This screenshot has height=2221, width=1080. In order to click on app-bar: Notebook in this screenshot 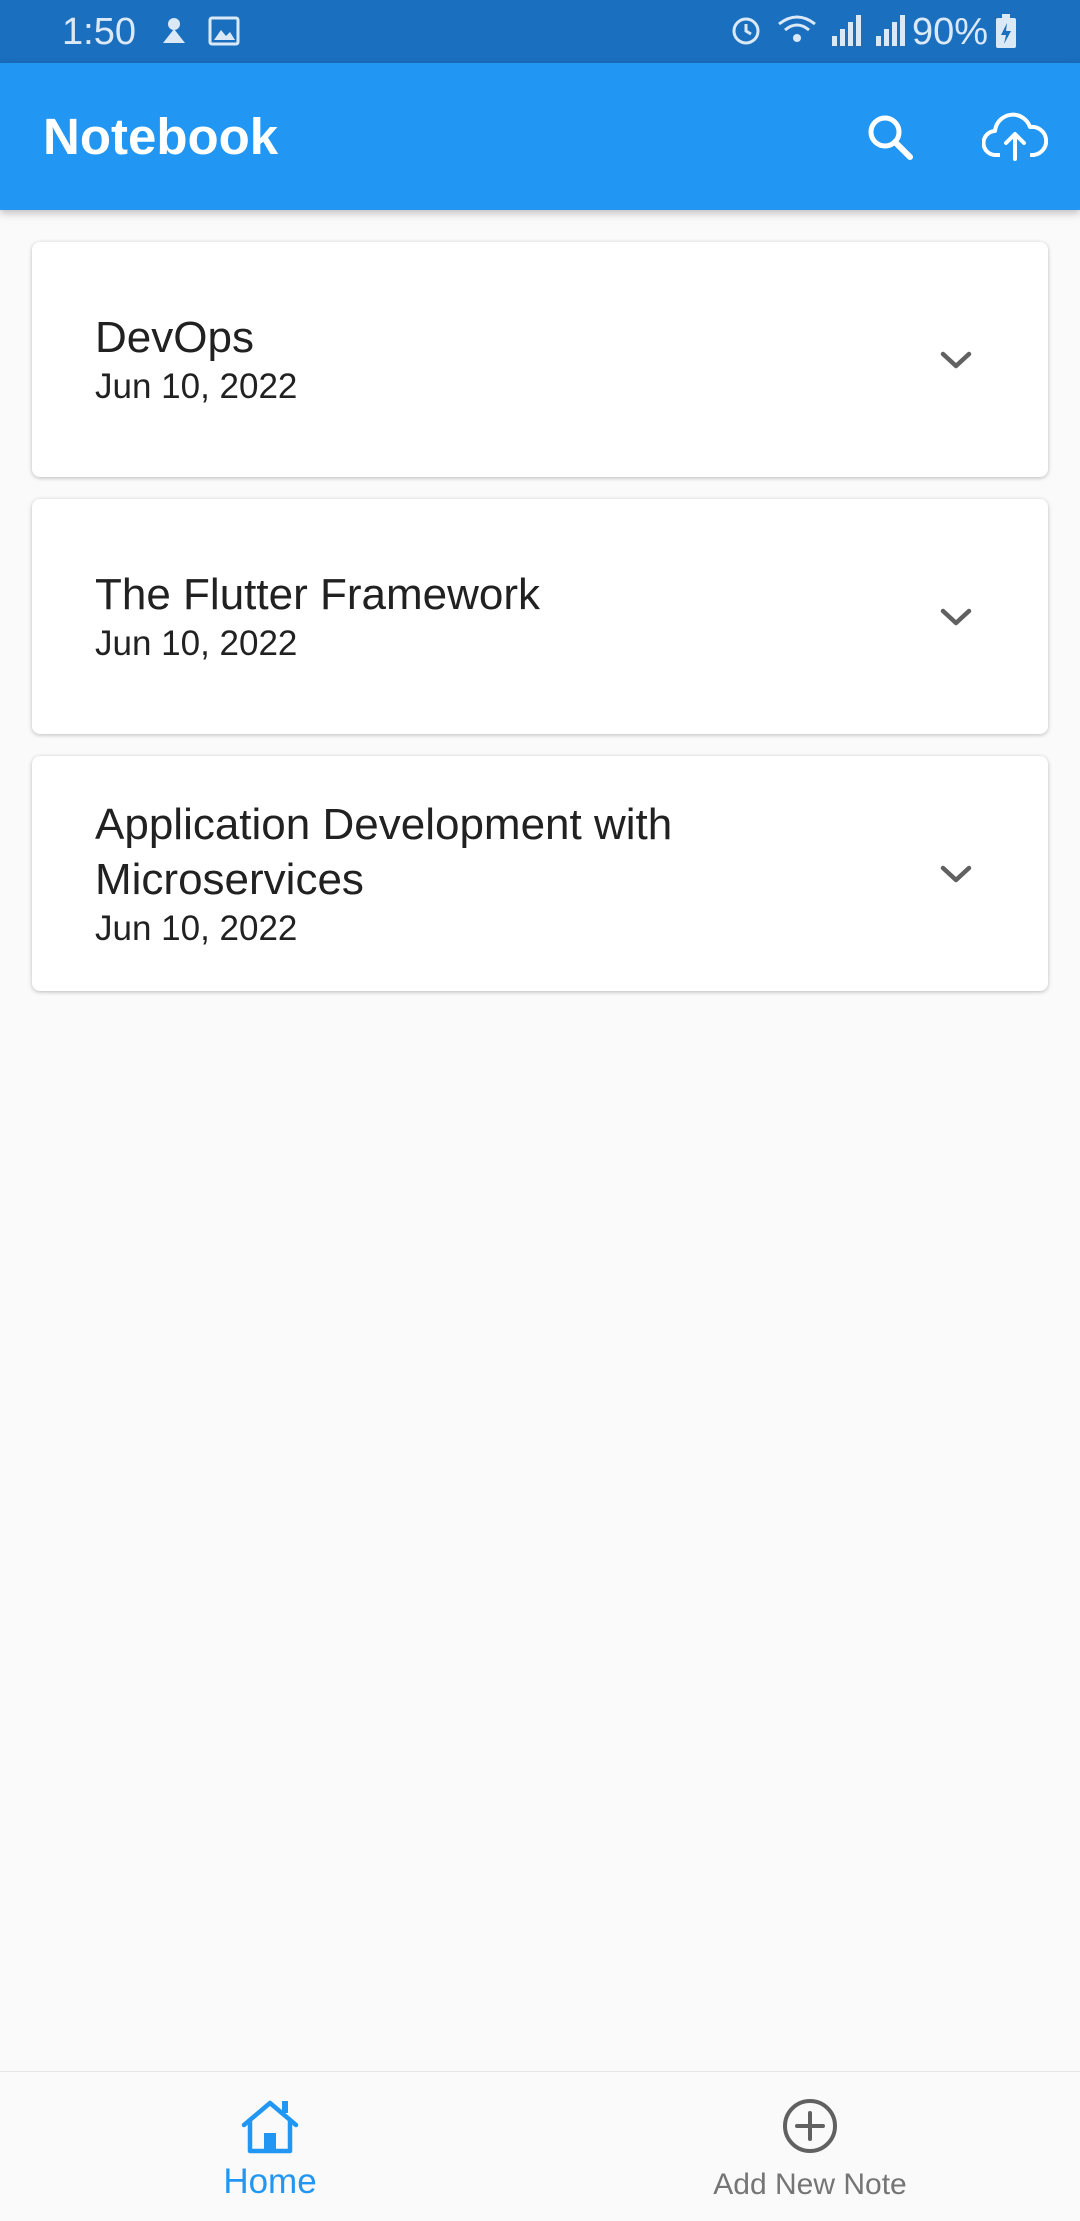, I will do `click(540, 136)`.